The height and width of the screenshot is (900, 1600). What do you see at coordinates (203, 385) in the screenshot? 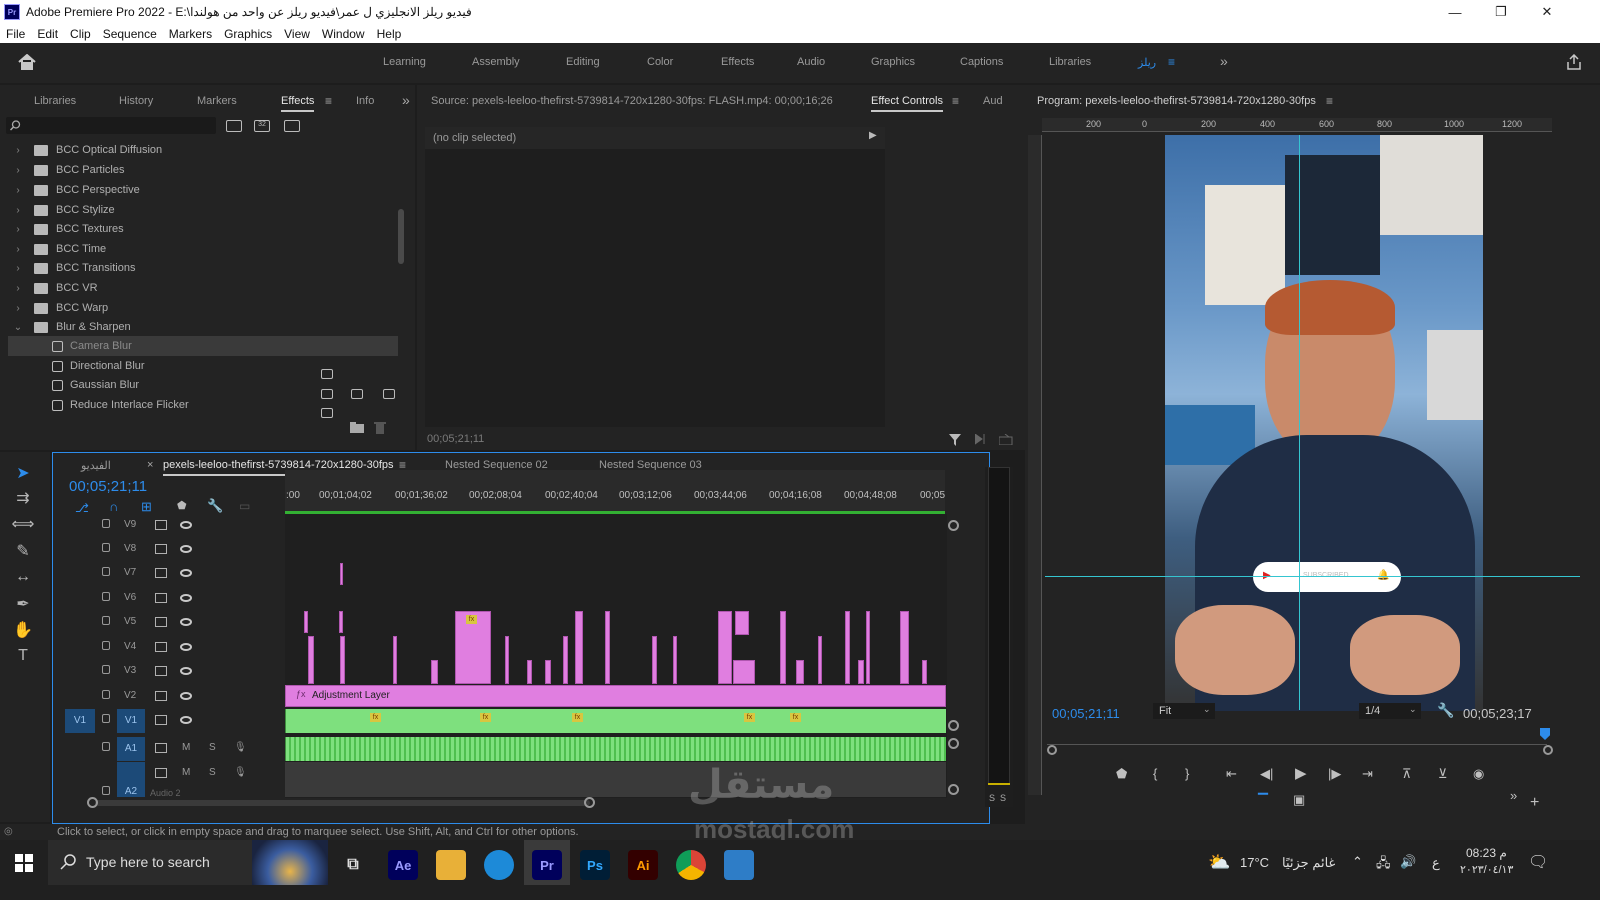
I see `effect-gaussian-blur: Gaussian Blur` at bounding box center [203, 385].